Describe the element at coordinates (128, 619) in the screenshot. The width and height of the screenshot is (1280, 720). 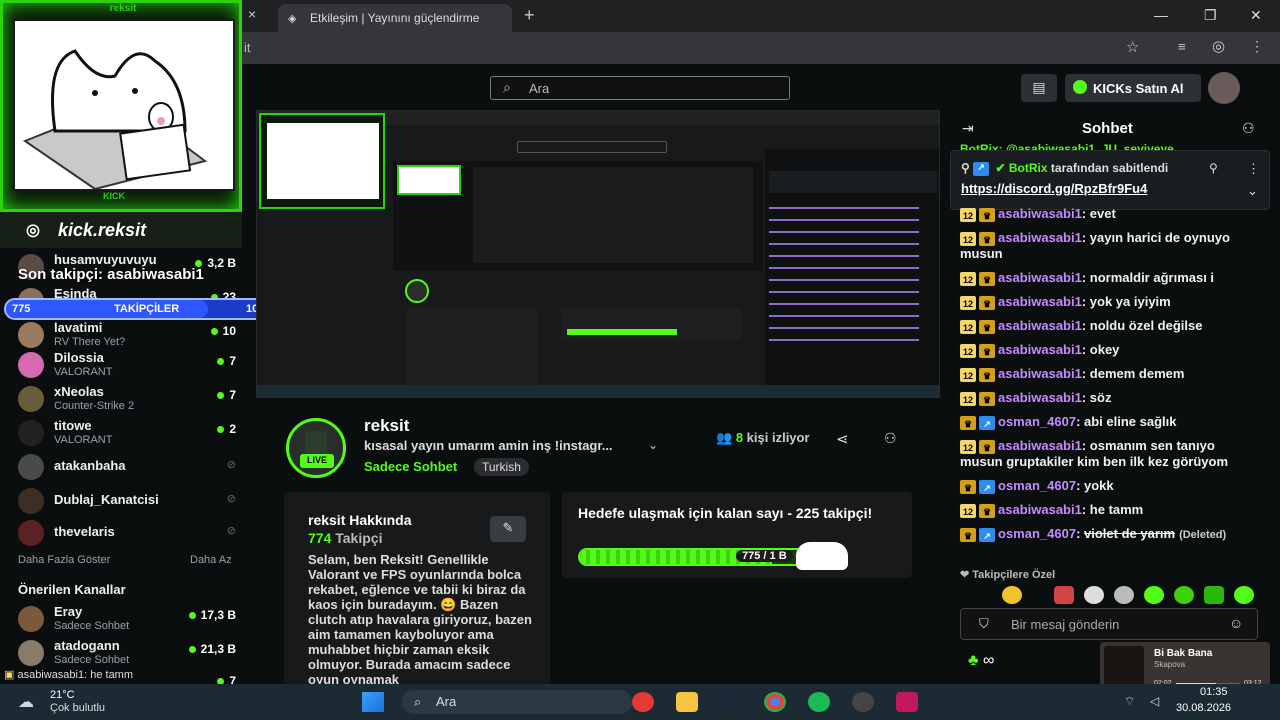
I see `recommended-channel-eray: Eray Sadece Sohbet 17,3 B` at that location.